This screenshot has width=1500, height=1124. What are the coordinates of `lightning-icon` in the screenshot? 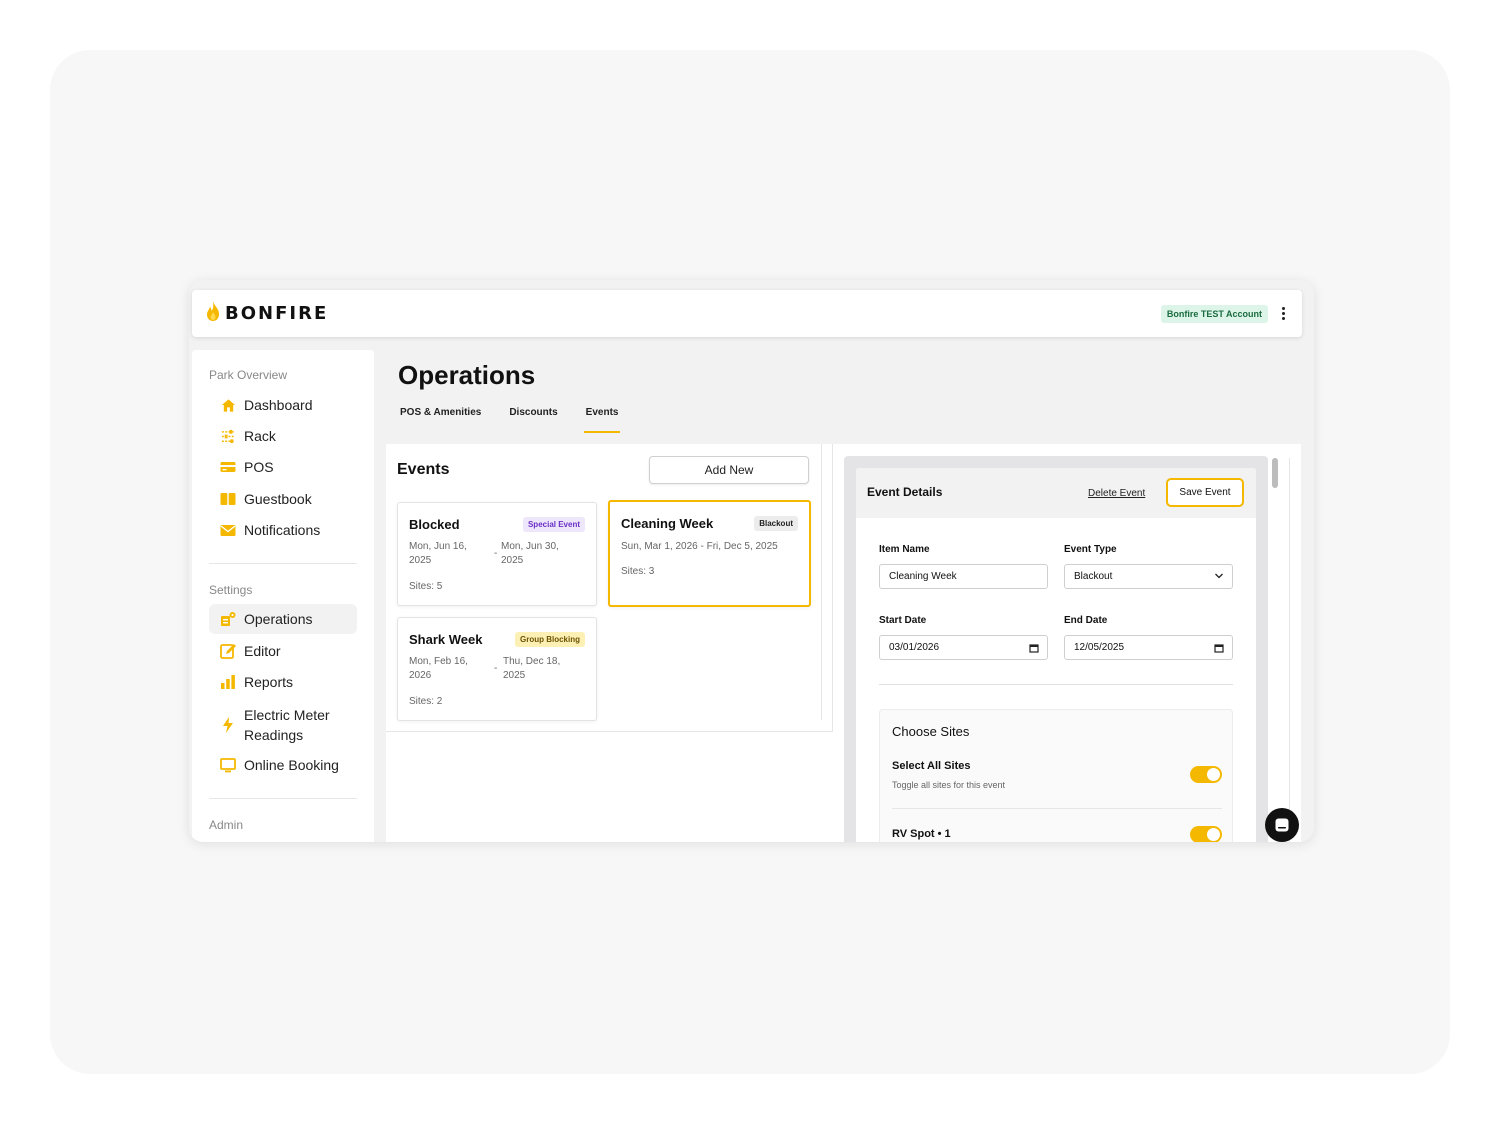 It's located at (228, 725).